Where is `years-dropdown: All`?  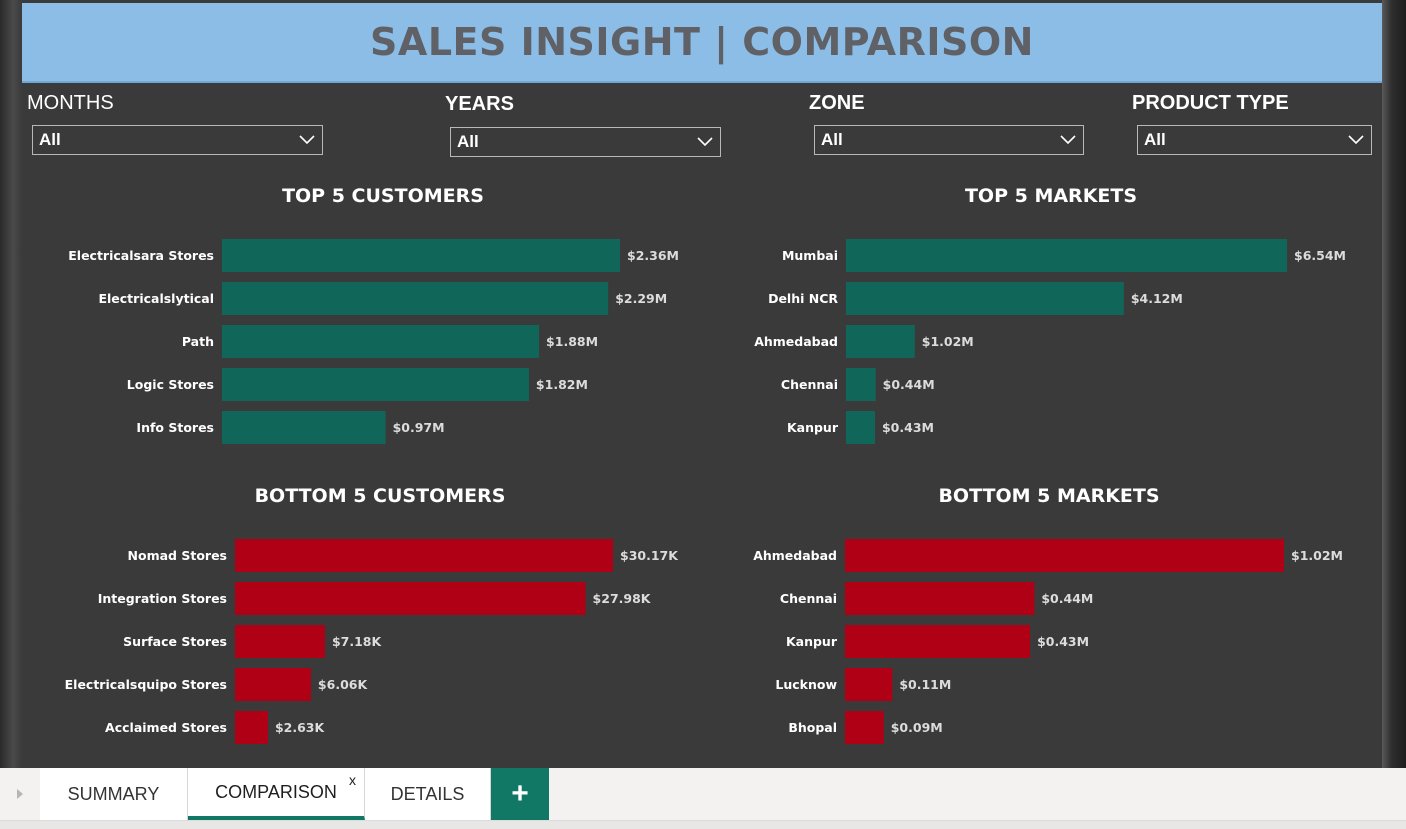
years-dropdown: All is located at coordinates (585, 142).